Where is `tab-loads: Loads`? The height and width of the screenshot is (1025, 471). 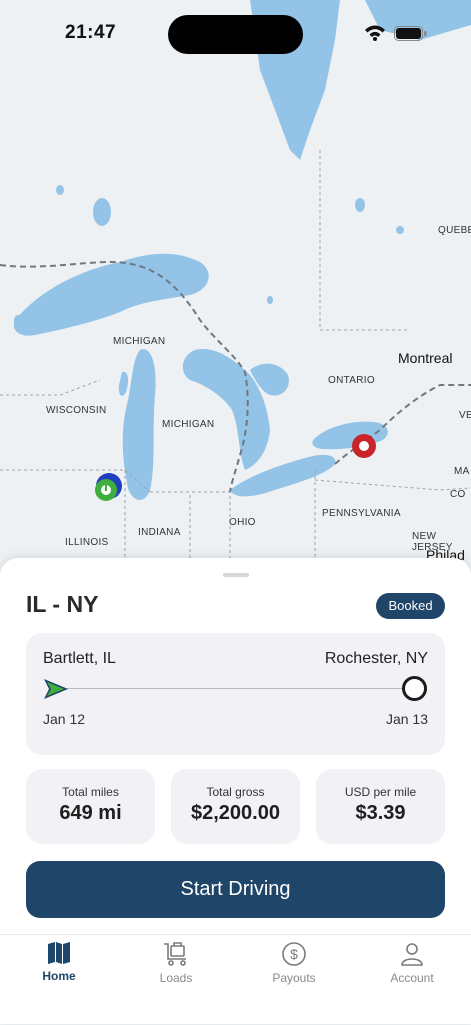 tab-loads: Loads is located at coordinates (176, 966).